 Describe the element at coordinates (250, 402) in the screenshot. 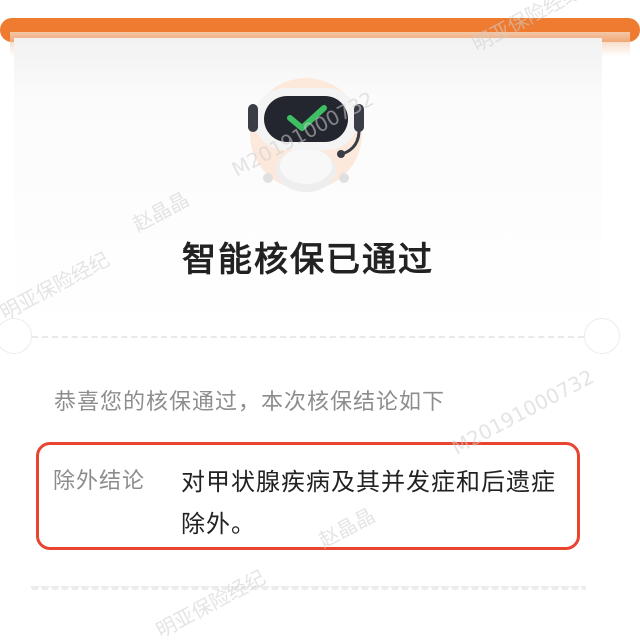

I see `result-intro-text: 恭喜您的核保通过，本次核保结论如下` at that location.